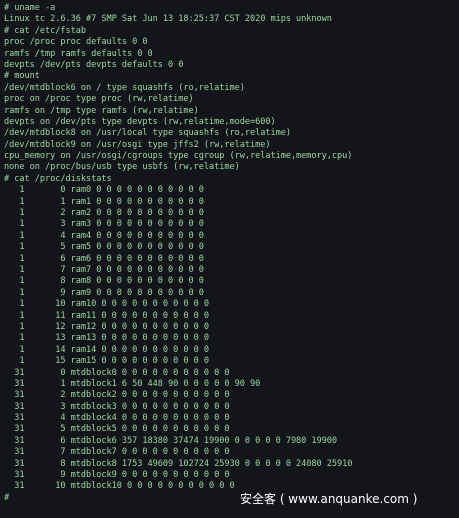 This screenshot has width=459, height=518. Describe the element at coordinates (104, 224) in the screenshot. I see `terminal-line: 1 3 ram3 0 0 0 0 0 0 0 0 0 0 0` at that location.